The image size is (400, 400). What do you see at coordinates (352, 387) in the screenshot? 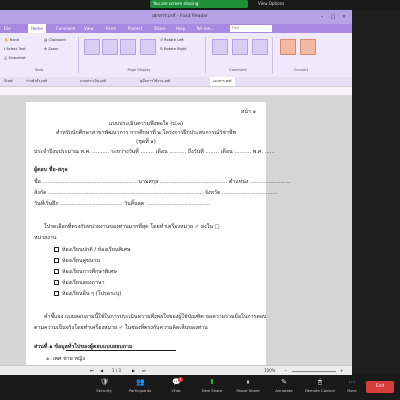
I see `more-button: ⋯ More` at bounding box center [352, 387].